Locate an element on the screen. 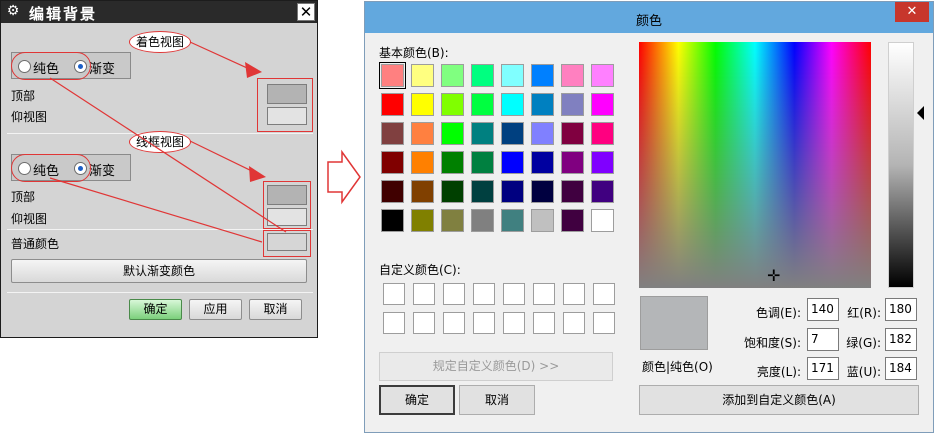 The height and width of the screenshot is (434, 934). custom-colors-label: 自定义颜色(C): is located at coordinates (420, 270).